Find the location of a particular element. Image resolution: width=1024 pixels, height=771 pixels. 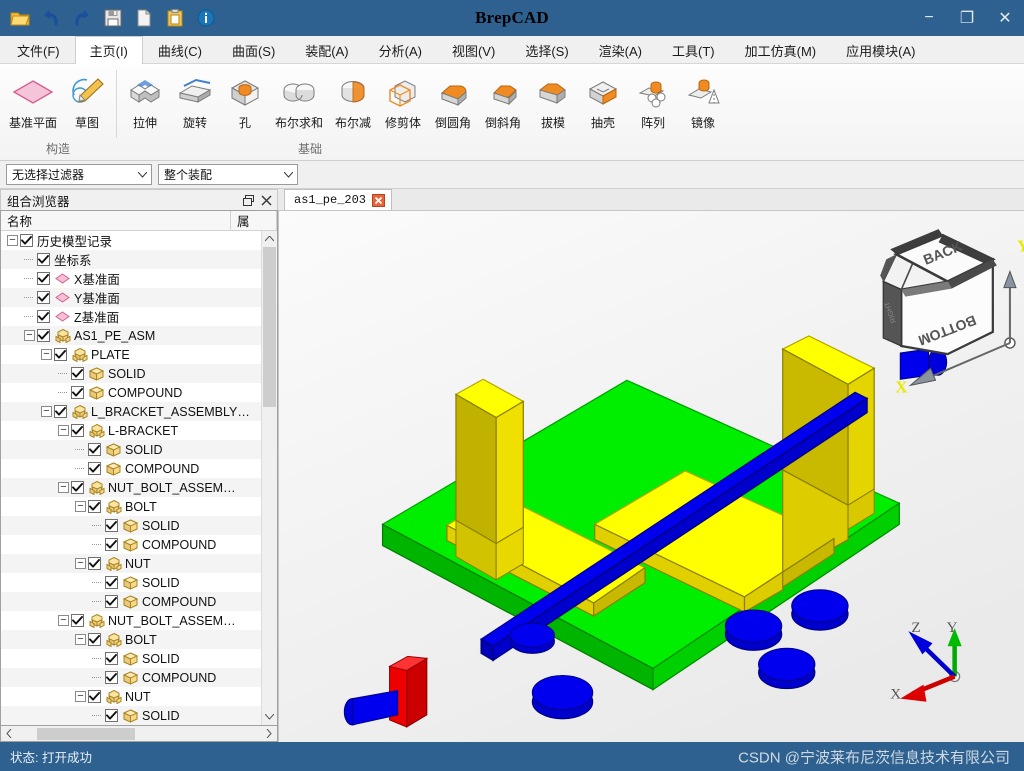

ribbon-tab-5: 分析(A) is located at coordinates (400, 49).